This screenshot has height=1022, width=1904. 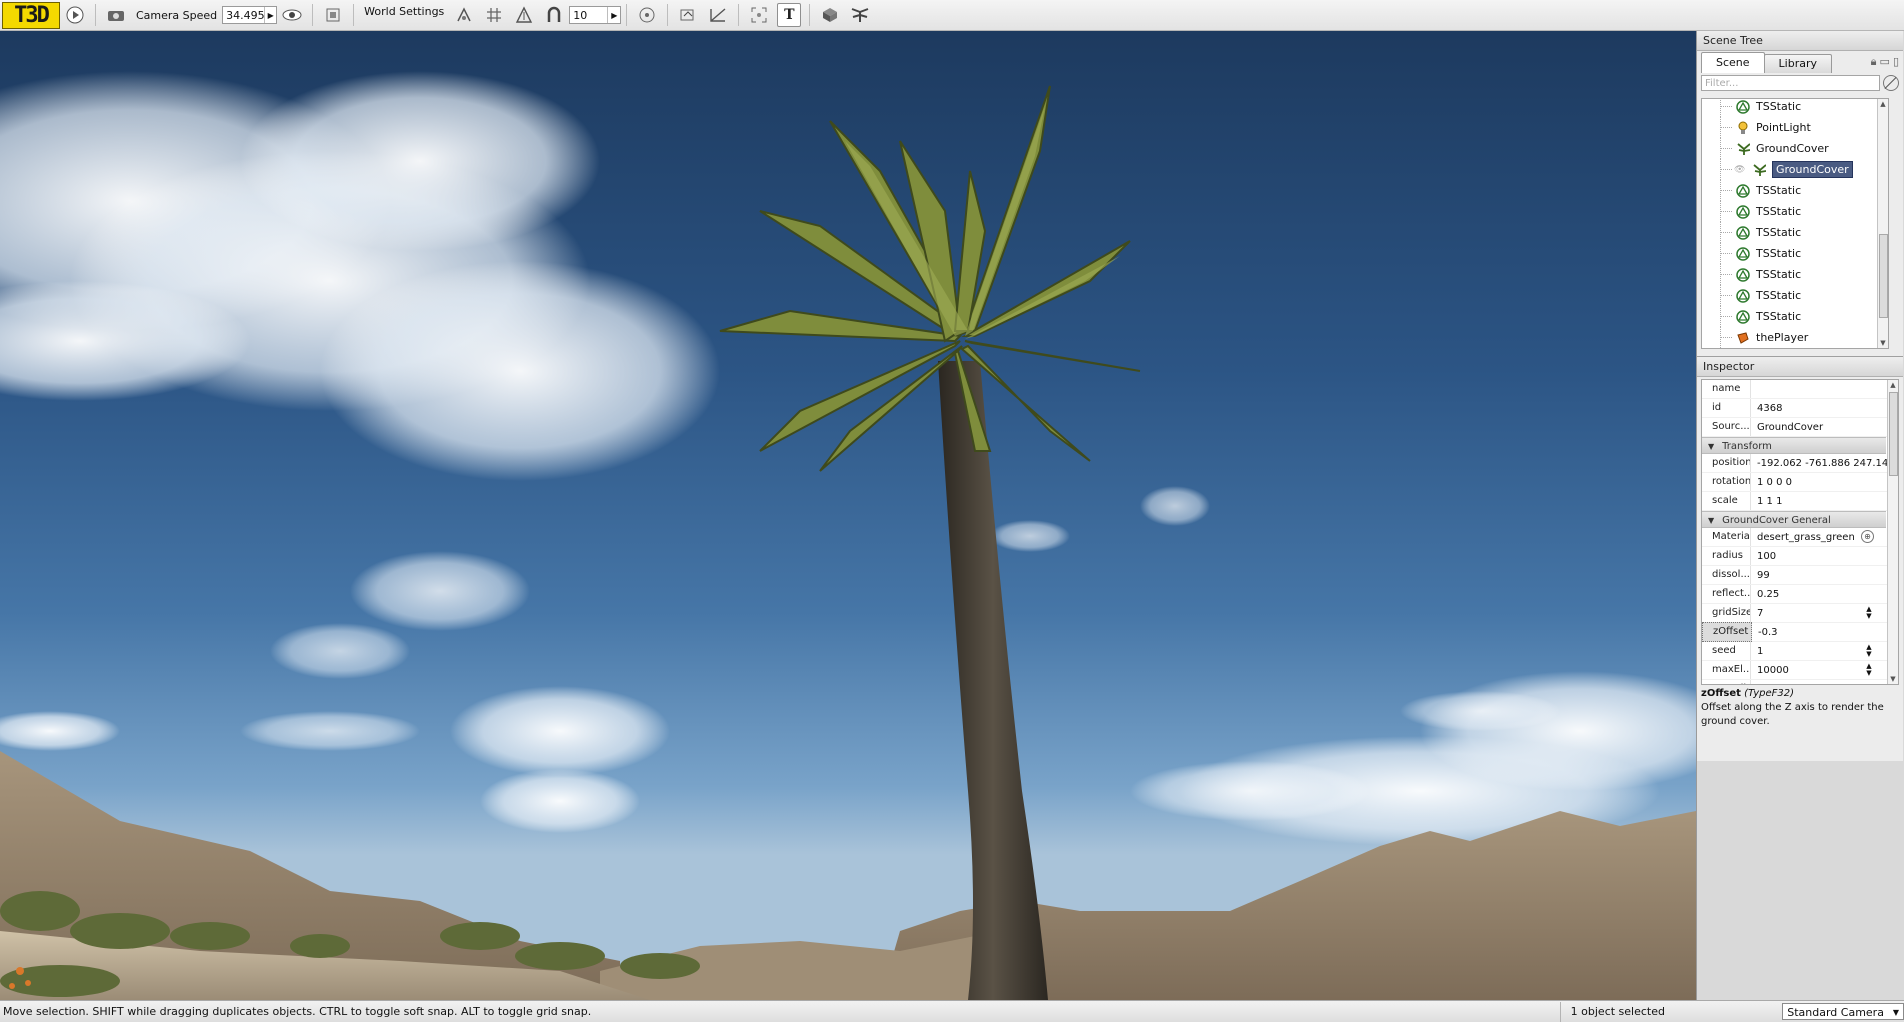 I want to click on camera-speed-value: 34.495, so click(x=243, y=15).